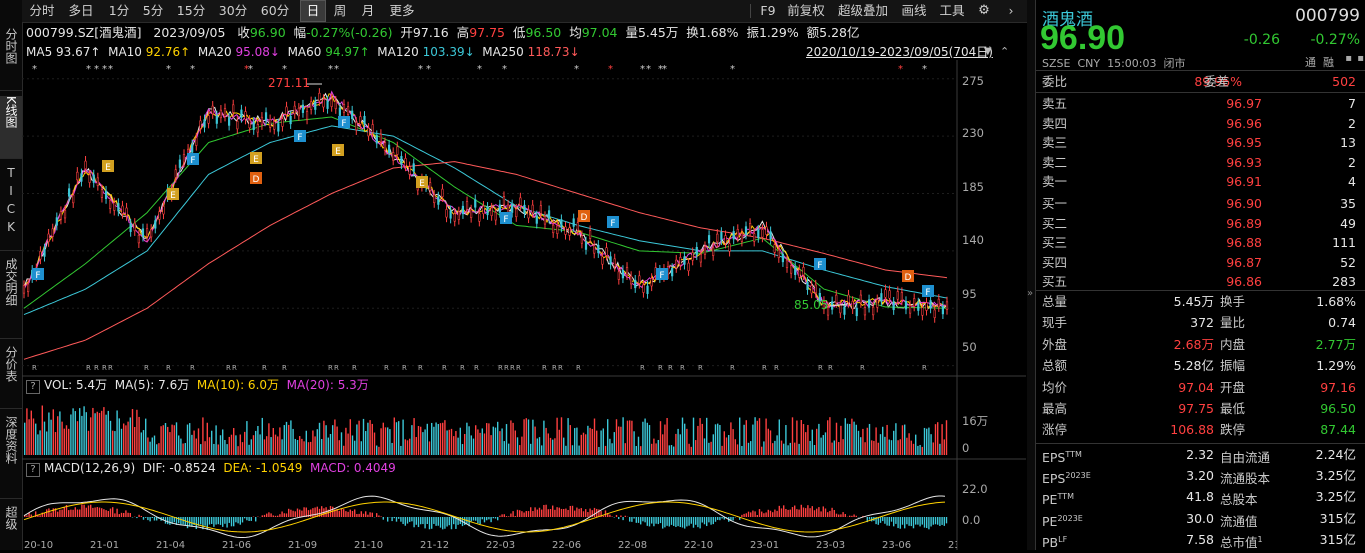 The height and width of the screenshot is (553, 1365). I want to click on ask-row: 卖一96.914, so click(1201, 181).